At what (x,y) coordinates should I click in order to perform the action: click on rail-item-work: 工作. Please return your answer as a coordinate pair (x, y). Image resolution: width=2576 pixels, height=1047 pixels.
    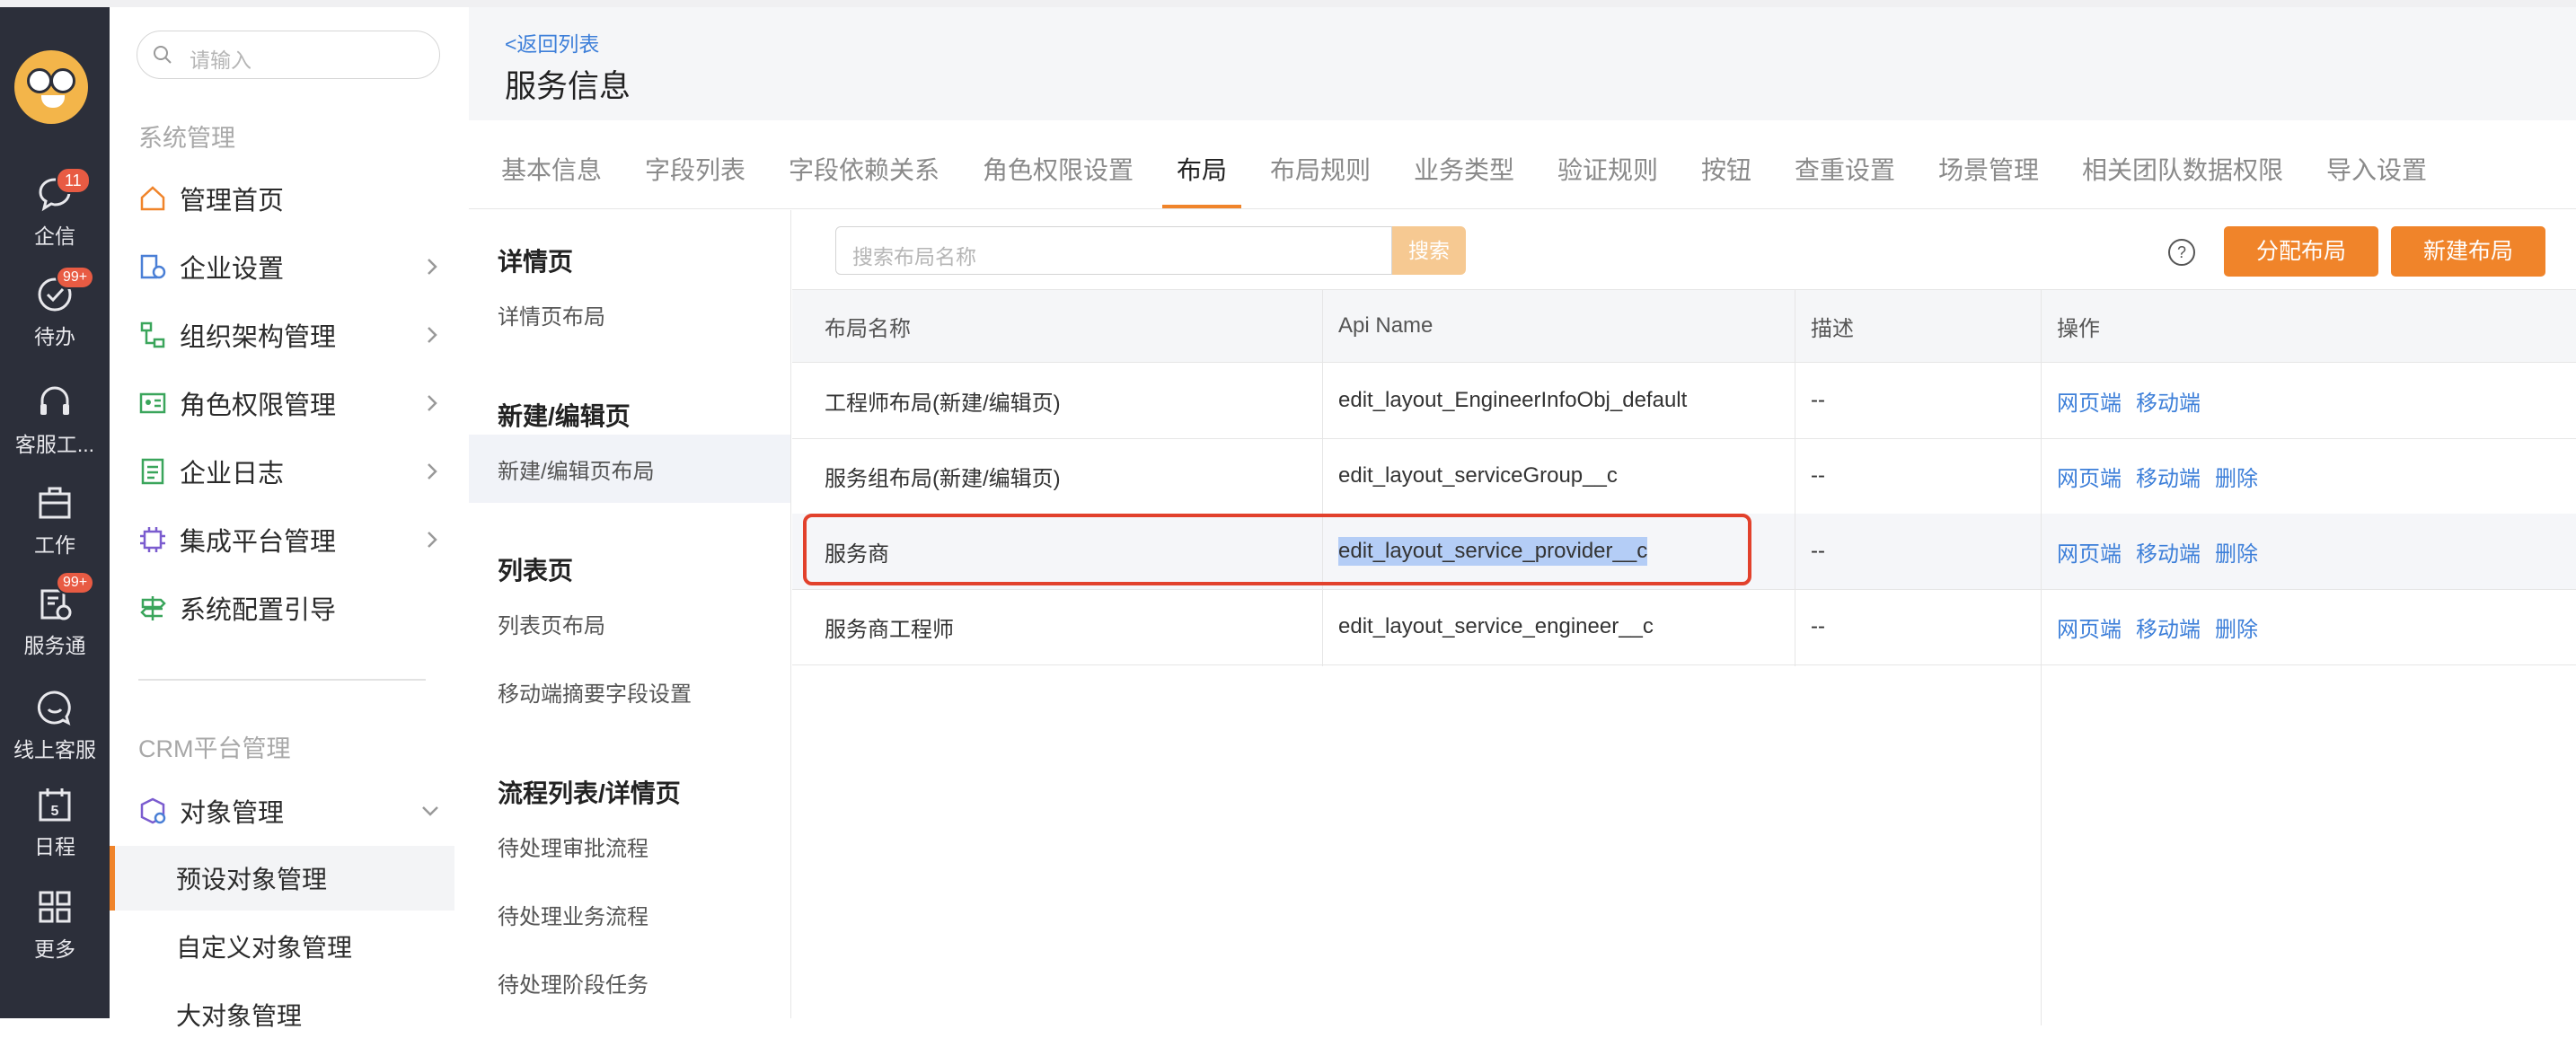
    Looking at the image, I should click on (55, 521).